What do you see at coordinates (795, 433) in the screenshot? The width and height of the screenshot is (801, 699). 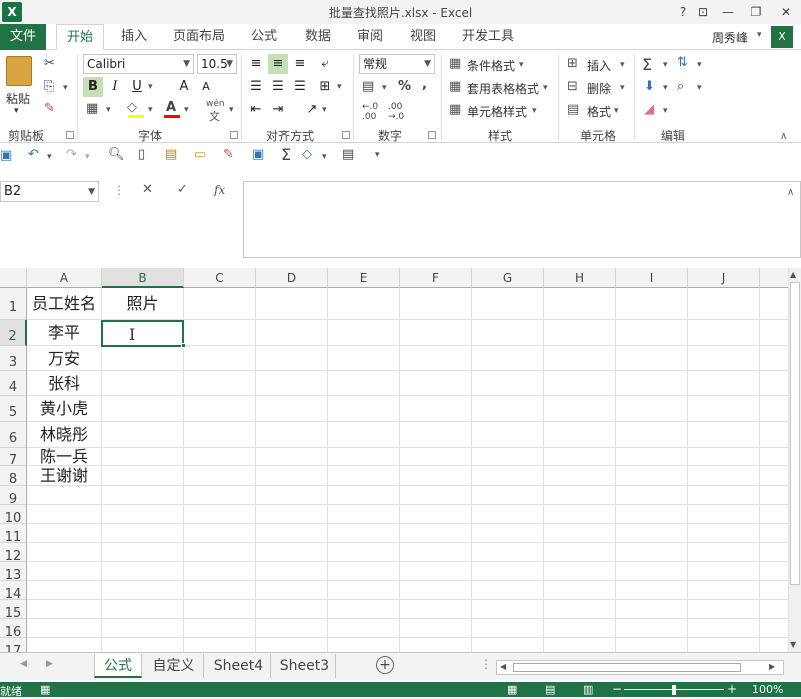 I see `vertical-scroll-thumb` at bounding box center [795, 433].